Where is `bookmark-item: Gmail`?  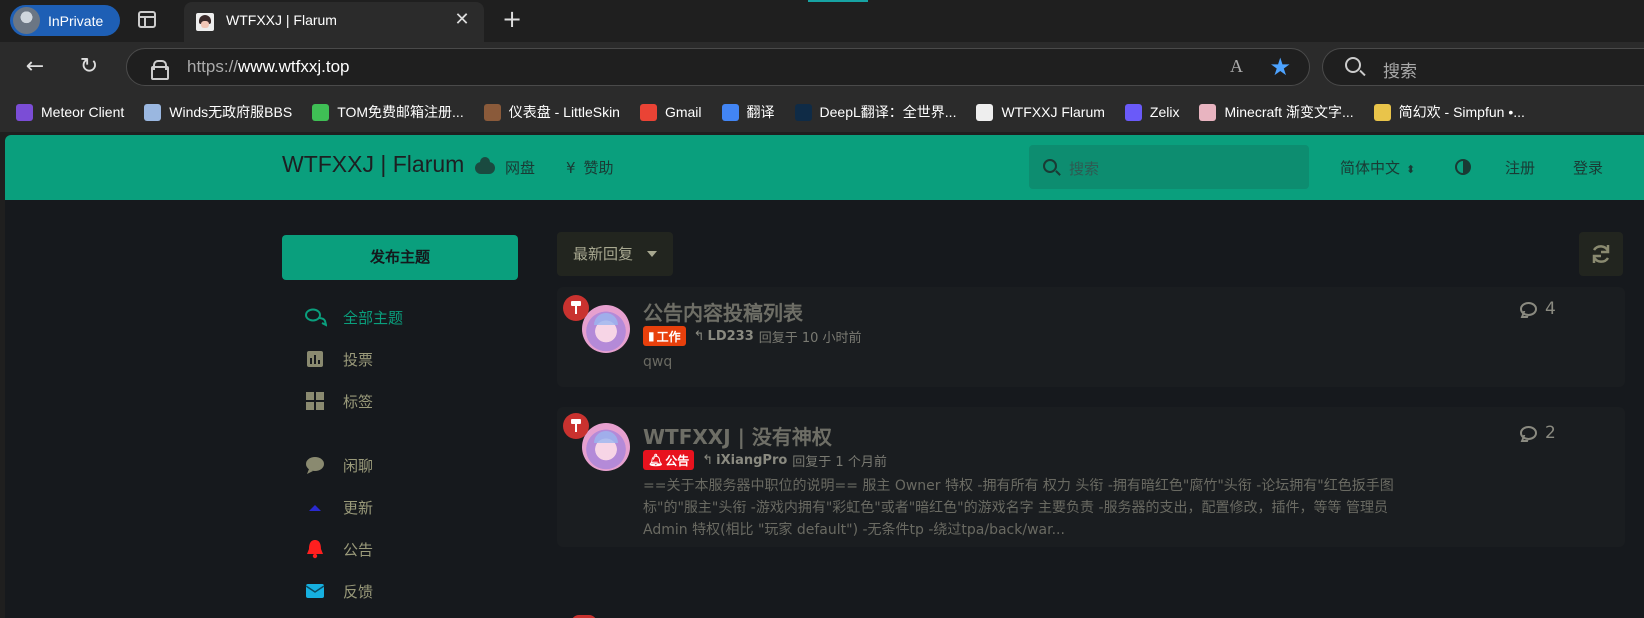
bookmark-item: Gmail is located at coordinates (670, 112).